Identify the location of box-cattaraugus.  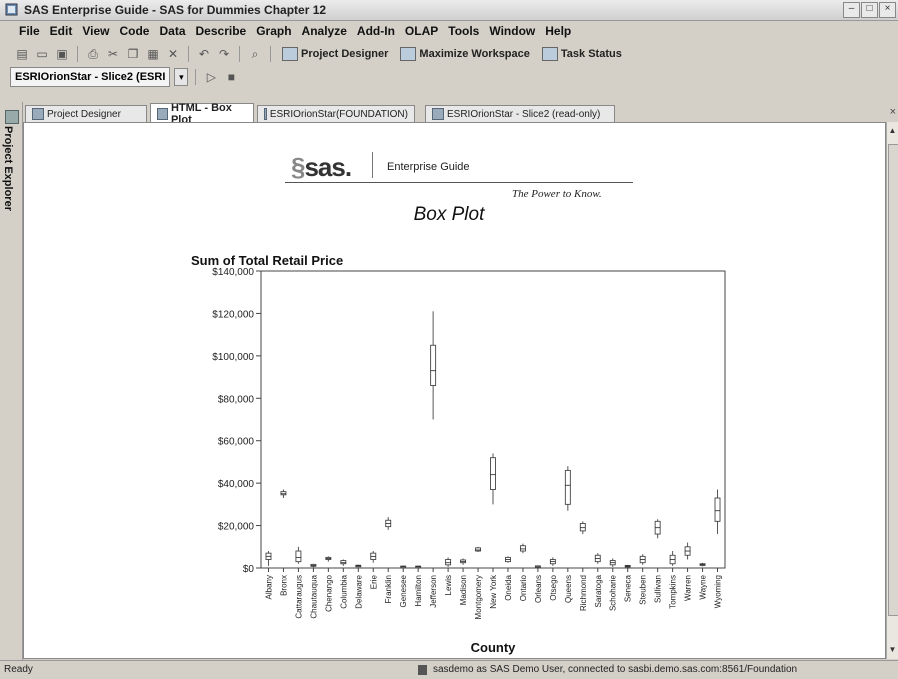
(298, 556).